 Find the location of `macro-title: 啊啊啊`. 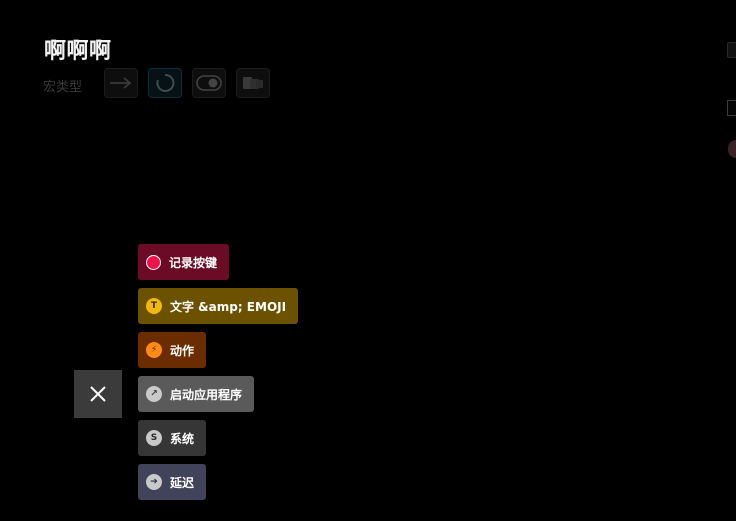

macro-title: 啊啊啊 is located at coordinates (78, 51).